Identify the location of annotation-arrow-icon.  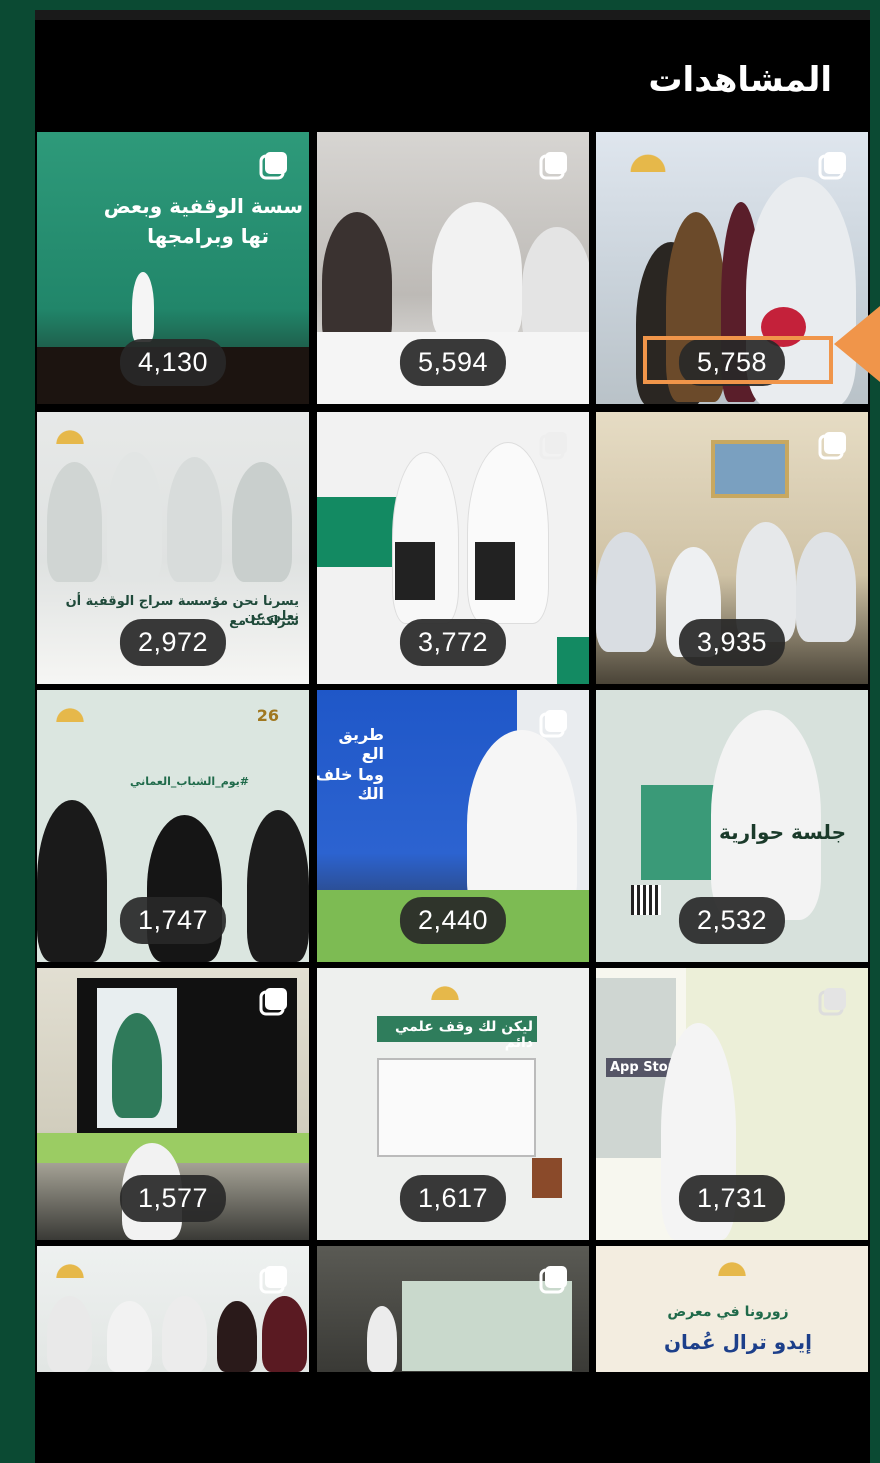
(857, 344).